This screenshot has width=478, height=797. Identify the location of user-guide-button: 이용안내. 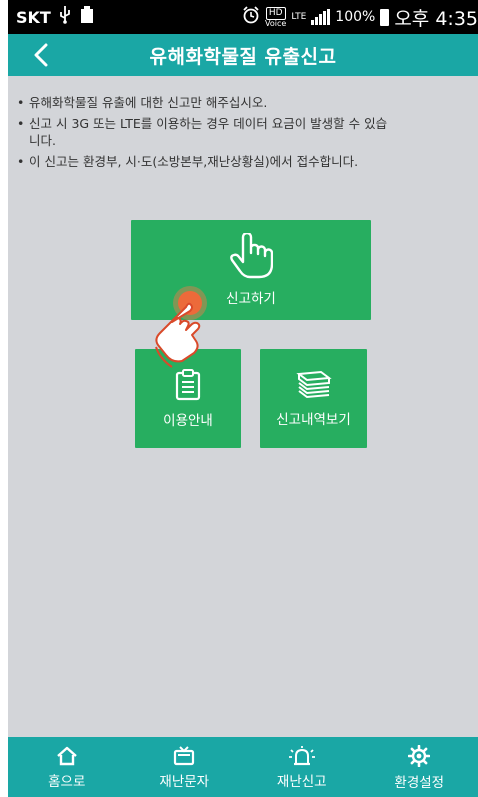
(188, 398).